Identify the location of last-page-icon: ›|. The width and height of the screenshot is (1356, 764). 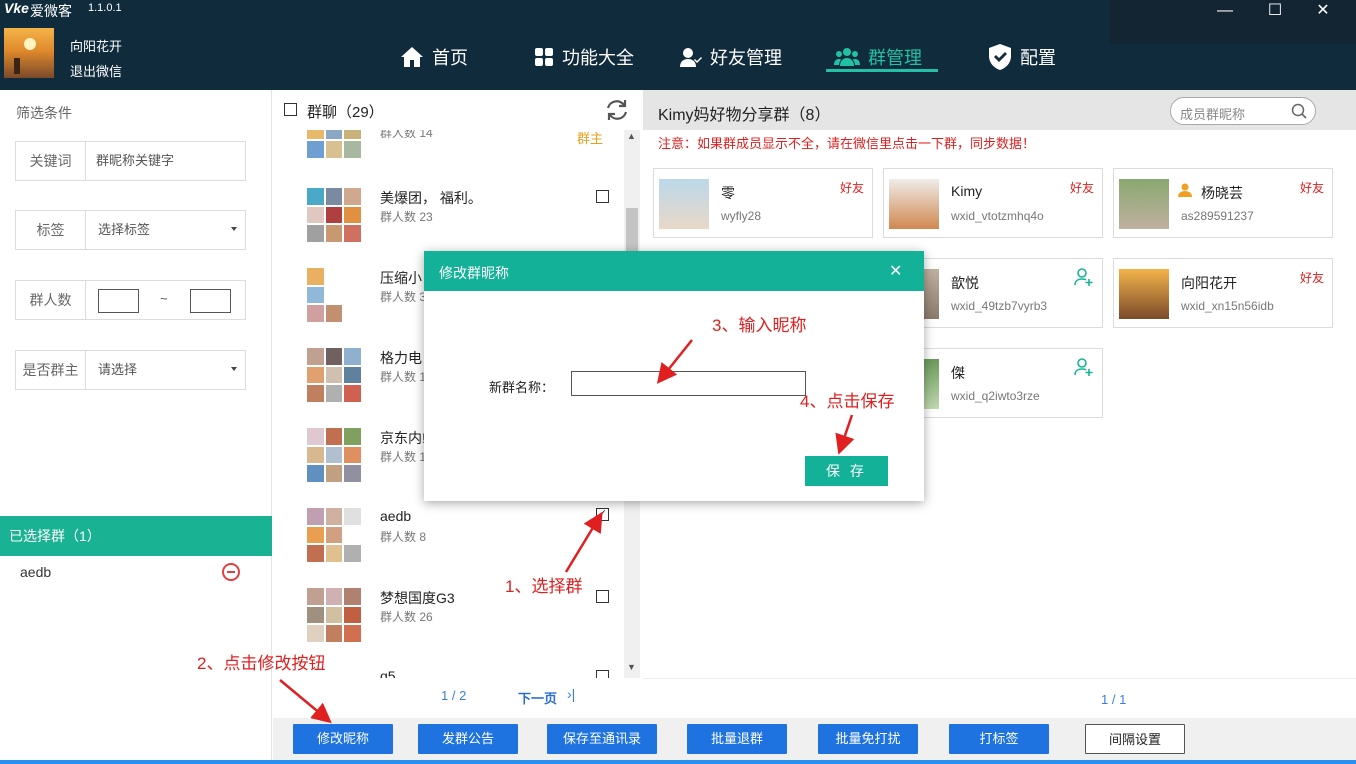
(571, 694).